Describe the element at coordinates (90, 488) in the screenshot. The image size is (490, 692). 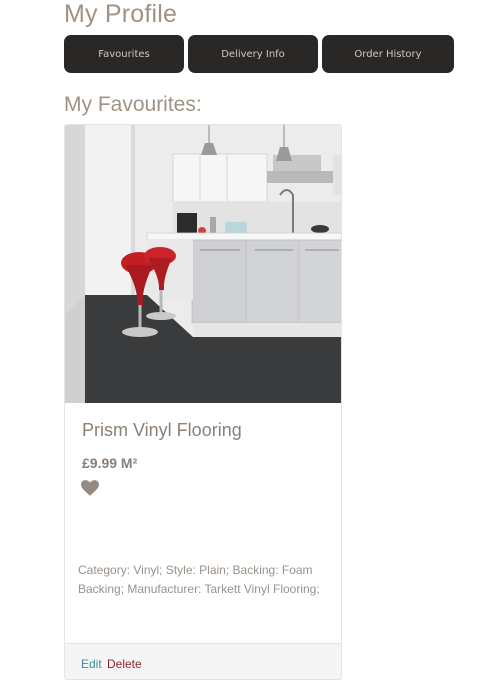
I see `heart-icon` at that location.